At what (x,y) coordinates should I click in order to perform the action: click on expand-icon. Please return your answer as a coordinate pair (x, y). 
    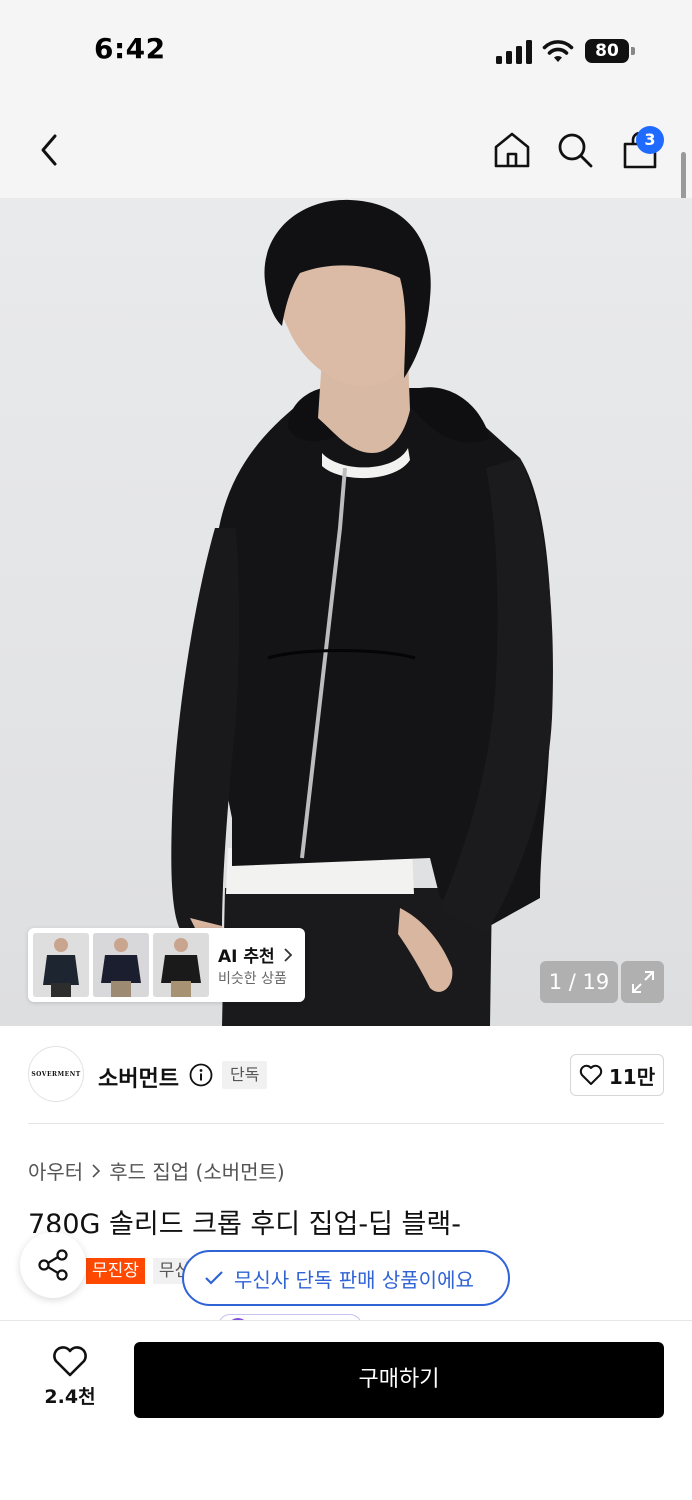
    Looking at the image, I should click on (642, 982).